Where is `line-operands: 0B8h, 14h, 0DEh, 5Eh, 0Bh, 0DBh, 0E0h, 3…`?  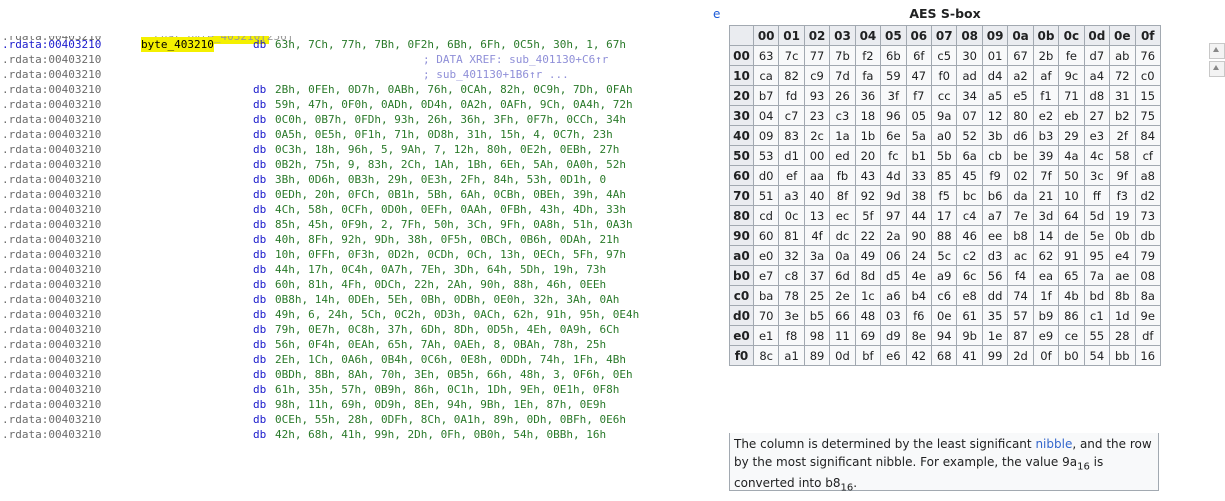 line-operands: 0B8h, 14h, 0DEh, 5Eh, 0Bh, 0DBh, 0E0h, 3… is located at coordinates (447, 299).